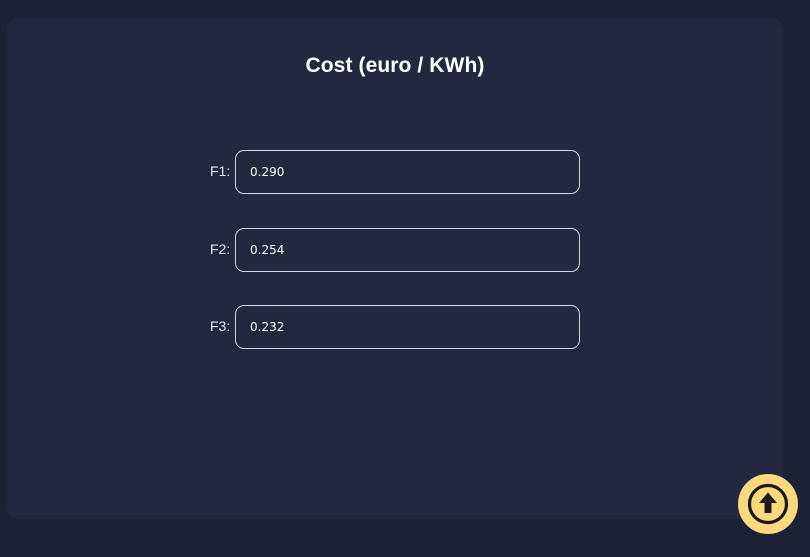  Describe the element at coordinates (407, 250) in the screenshot. I see `f2-input` at that location.